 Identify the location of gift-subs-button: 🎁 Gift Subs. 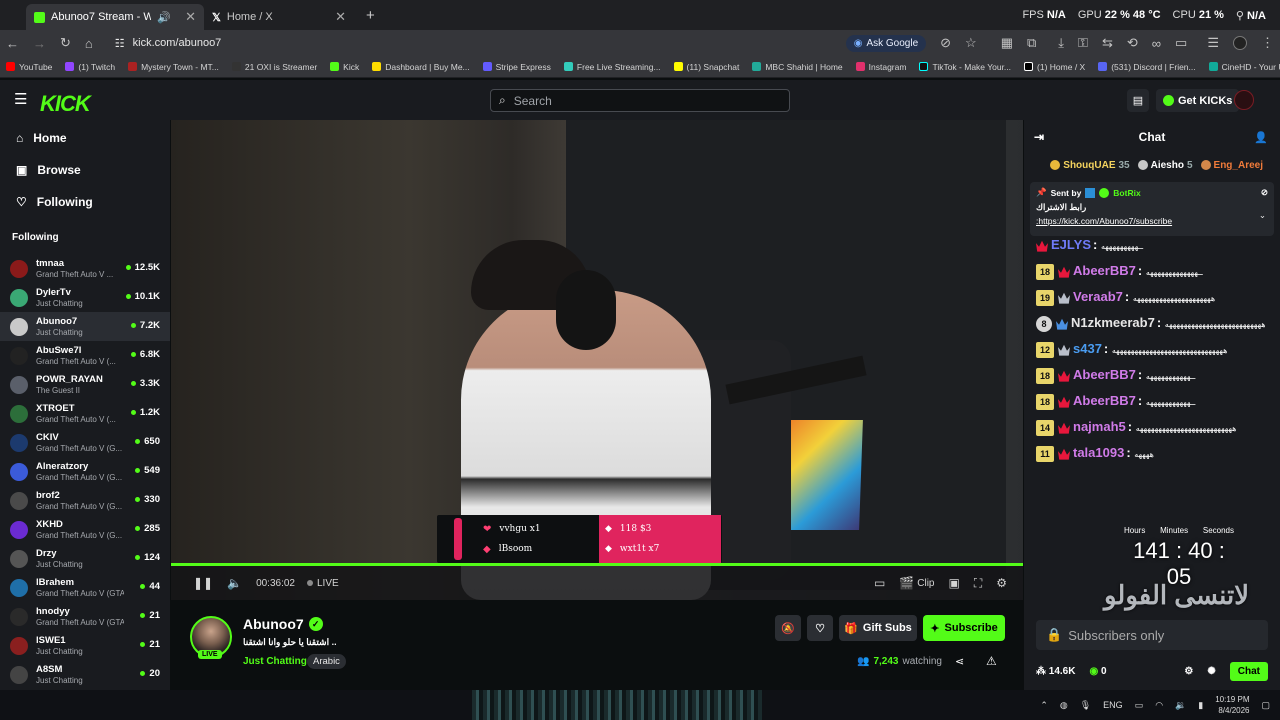
(878, 628).